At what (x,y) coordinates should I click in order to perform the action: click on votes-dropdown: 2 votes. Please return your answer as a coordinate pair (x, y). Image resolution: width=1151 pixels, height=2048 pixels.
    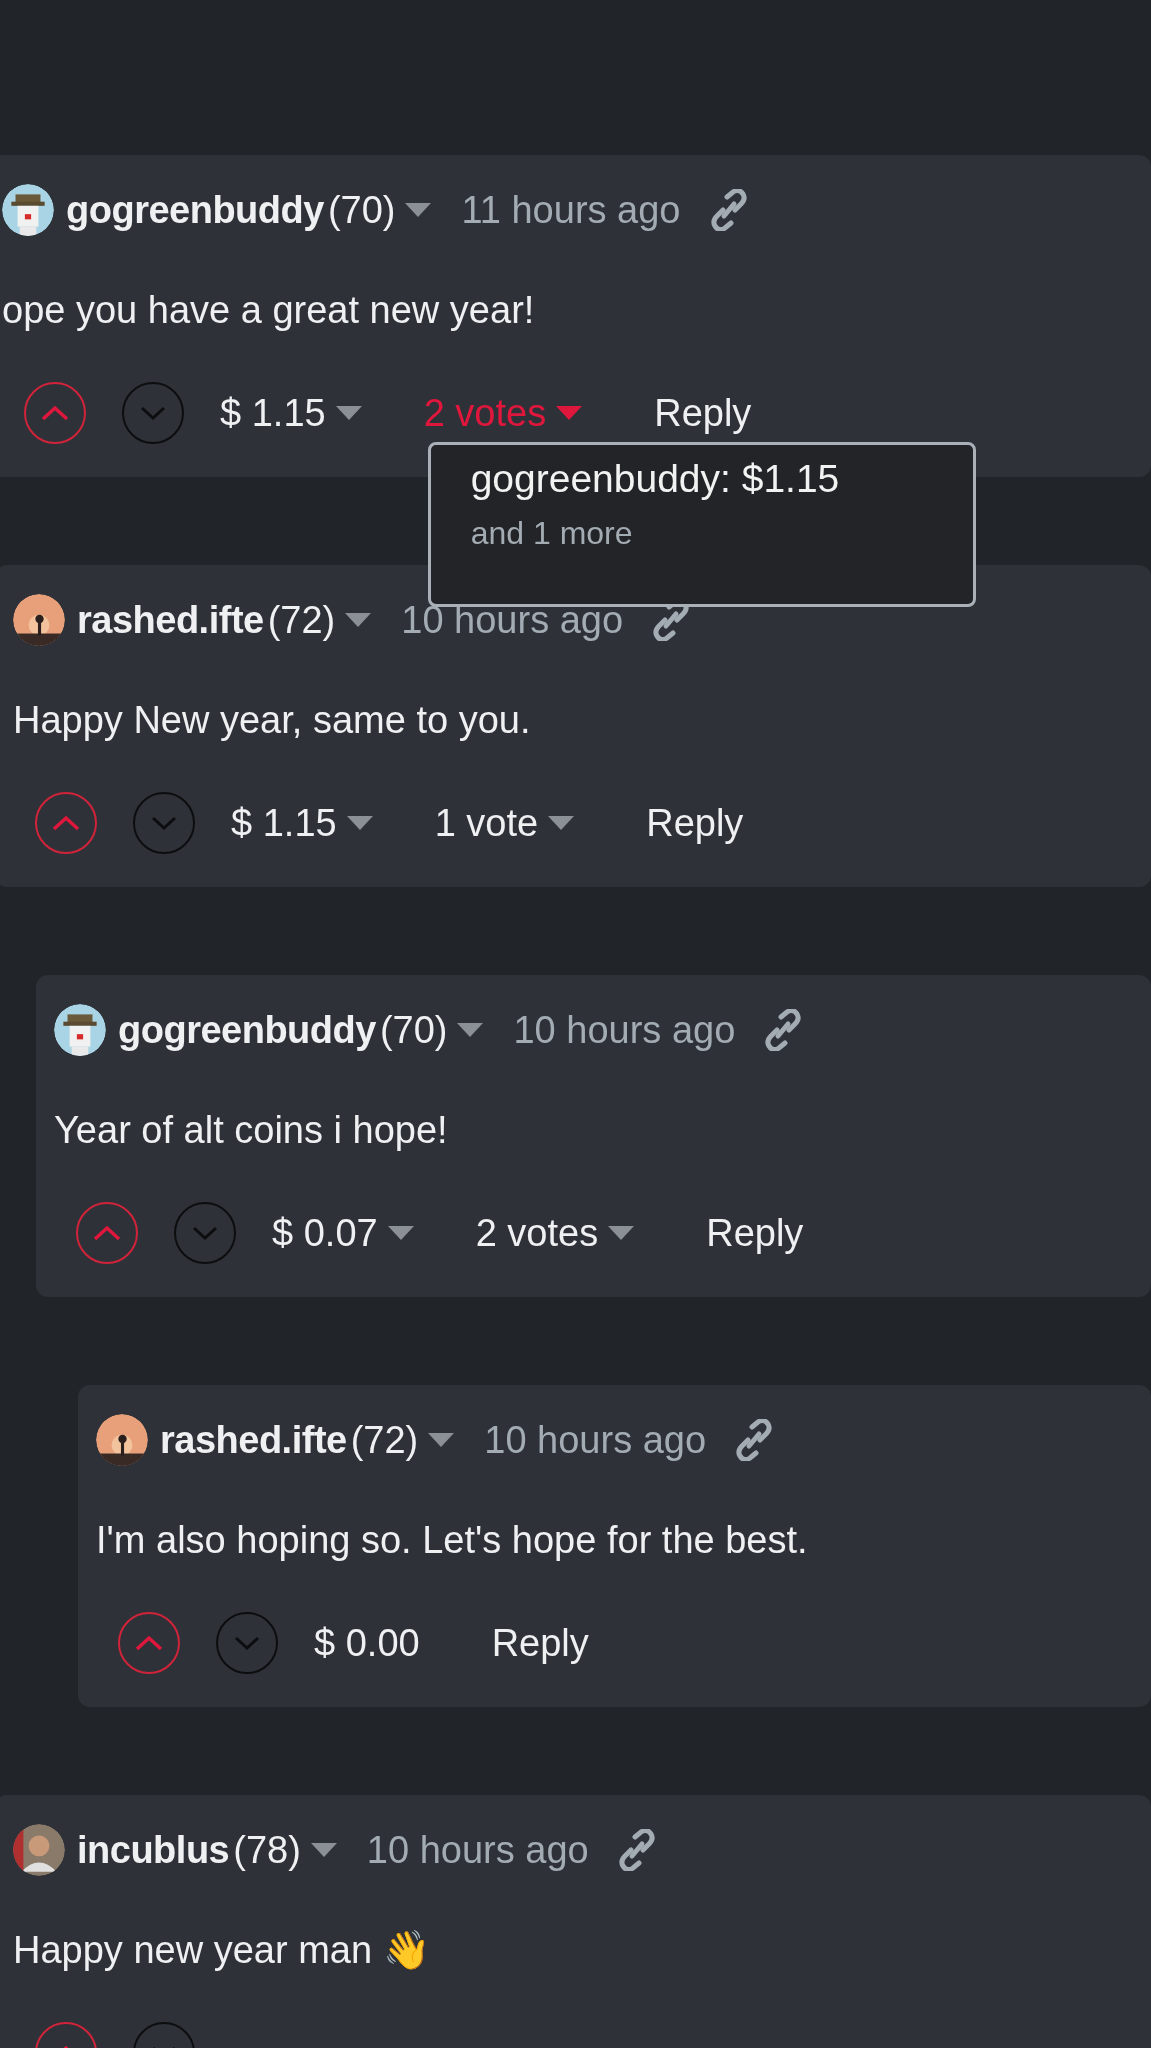
    Looking at the image, I should click on (555, 1233).